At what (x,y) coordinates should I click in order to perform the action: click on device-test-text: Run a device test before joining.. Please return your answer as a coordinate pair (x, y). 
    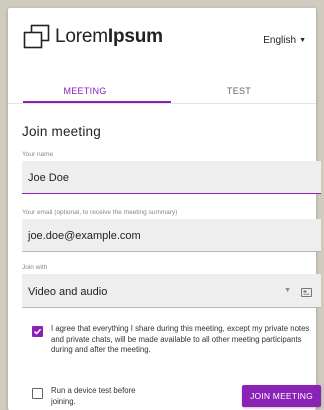
    Looking at the image, I should click on (93, 396).